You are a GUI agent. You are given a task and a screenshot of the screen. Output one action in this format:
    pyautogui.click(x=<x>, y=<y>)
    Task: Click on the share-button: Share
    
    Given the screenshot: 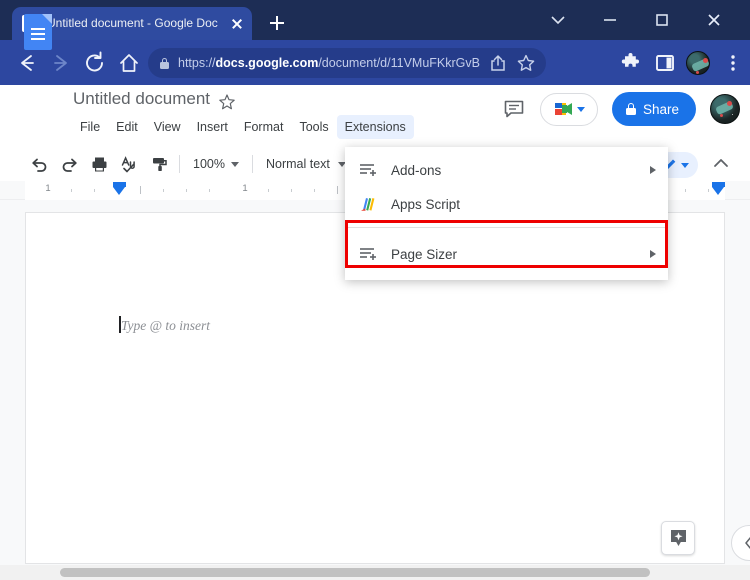 What is the action you would take?
    pyautogui.click(x=653, y=109)
    